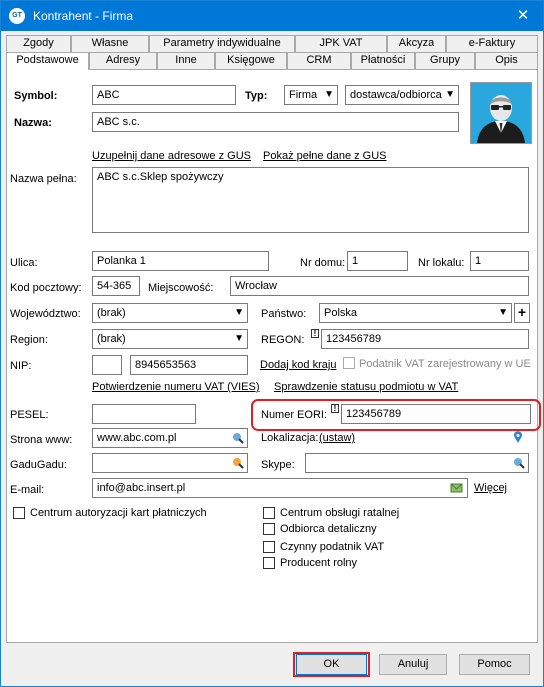 The width and height of the screenshot is (544, 687). I want to click on producent-rolny-checkbox, so click(269, 563).